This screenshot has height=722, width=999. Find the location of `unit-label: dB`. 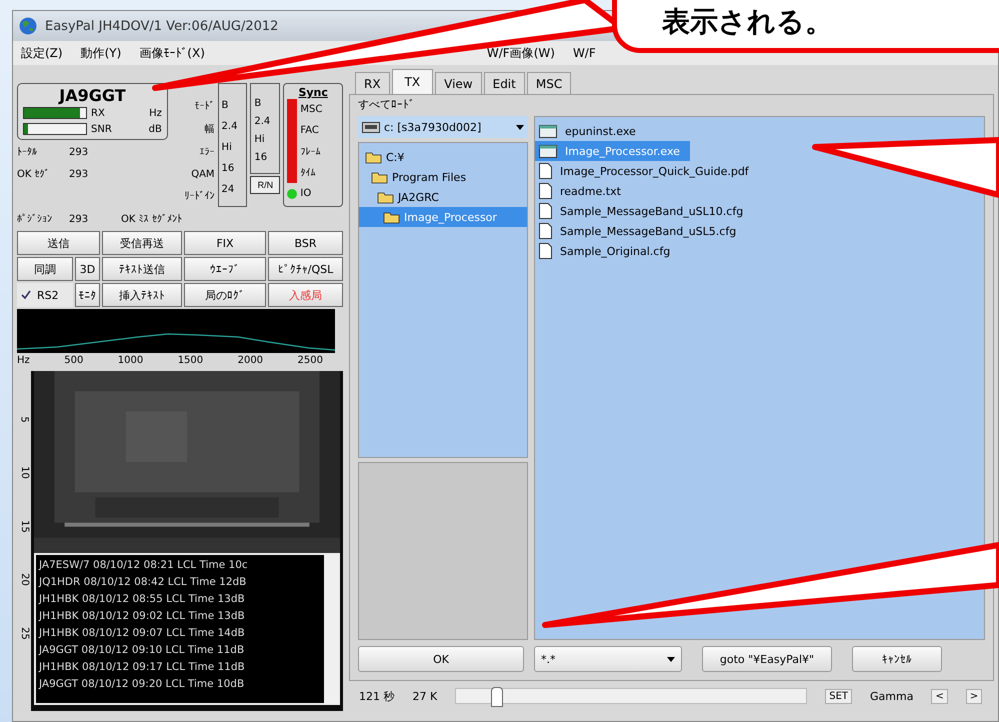

unit-label: dB is located at coordinates (155, 129).